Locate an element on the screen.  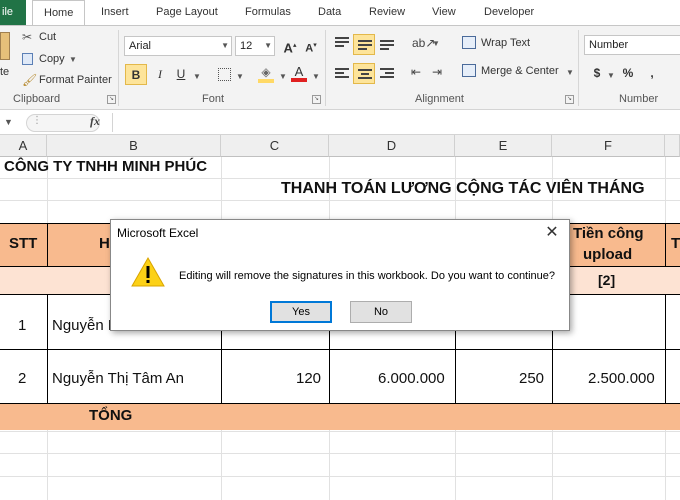
tab-home: Home is located at coordinates (59, 13).